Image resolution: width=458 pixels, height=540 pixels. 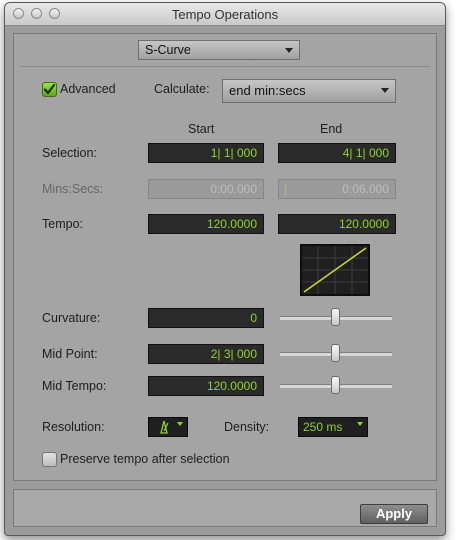 I want to click on mid-point-field: 2| 3| 000, so click(x=206, y=354).